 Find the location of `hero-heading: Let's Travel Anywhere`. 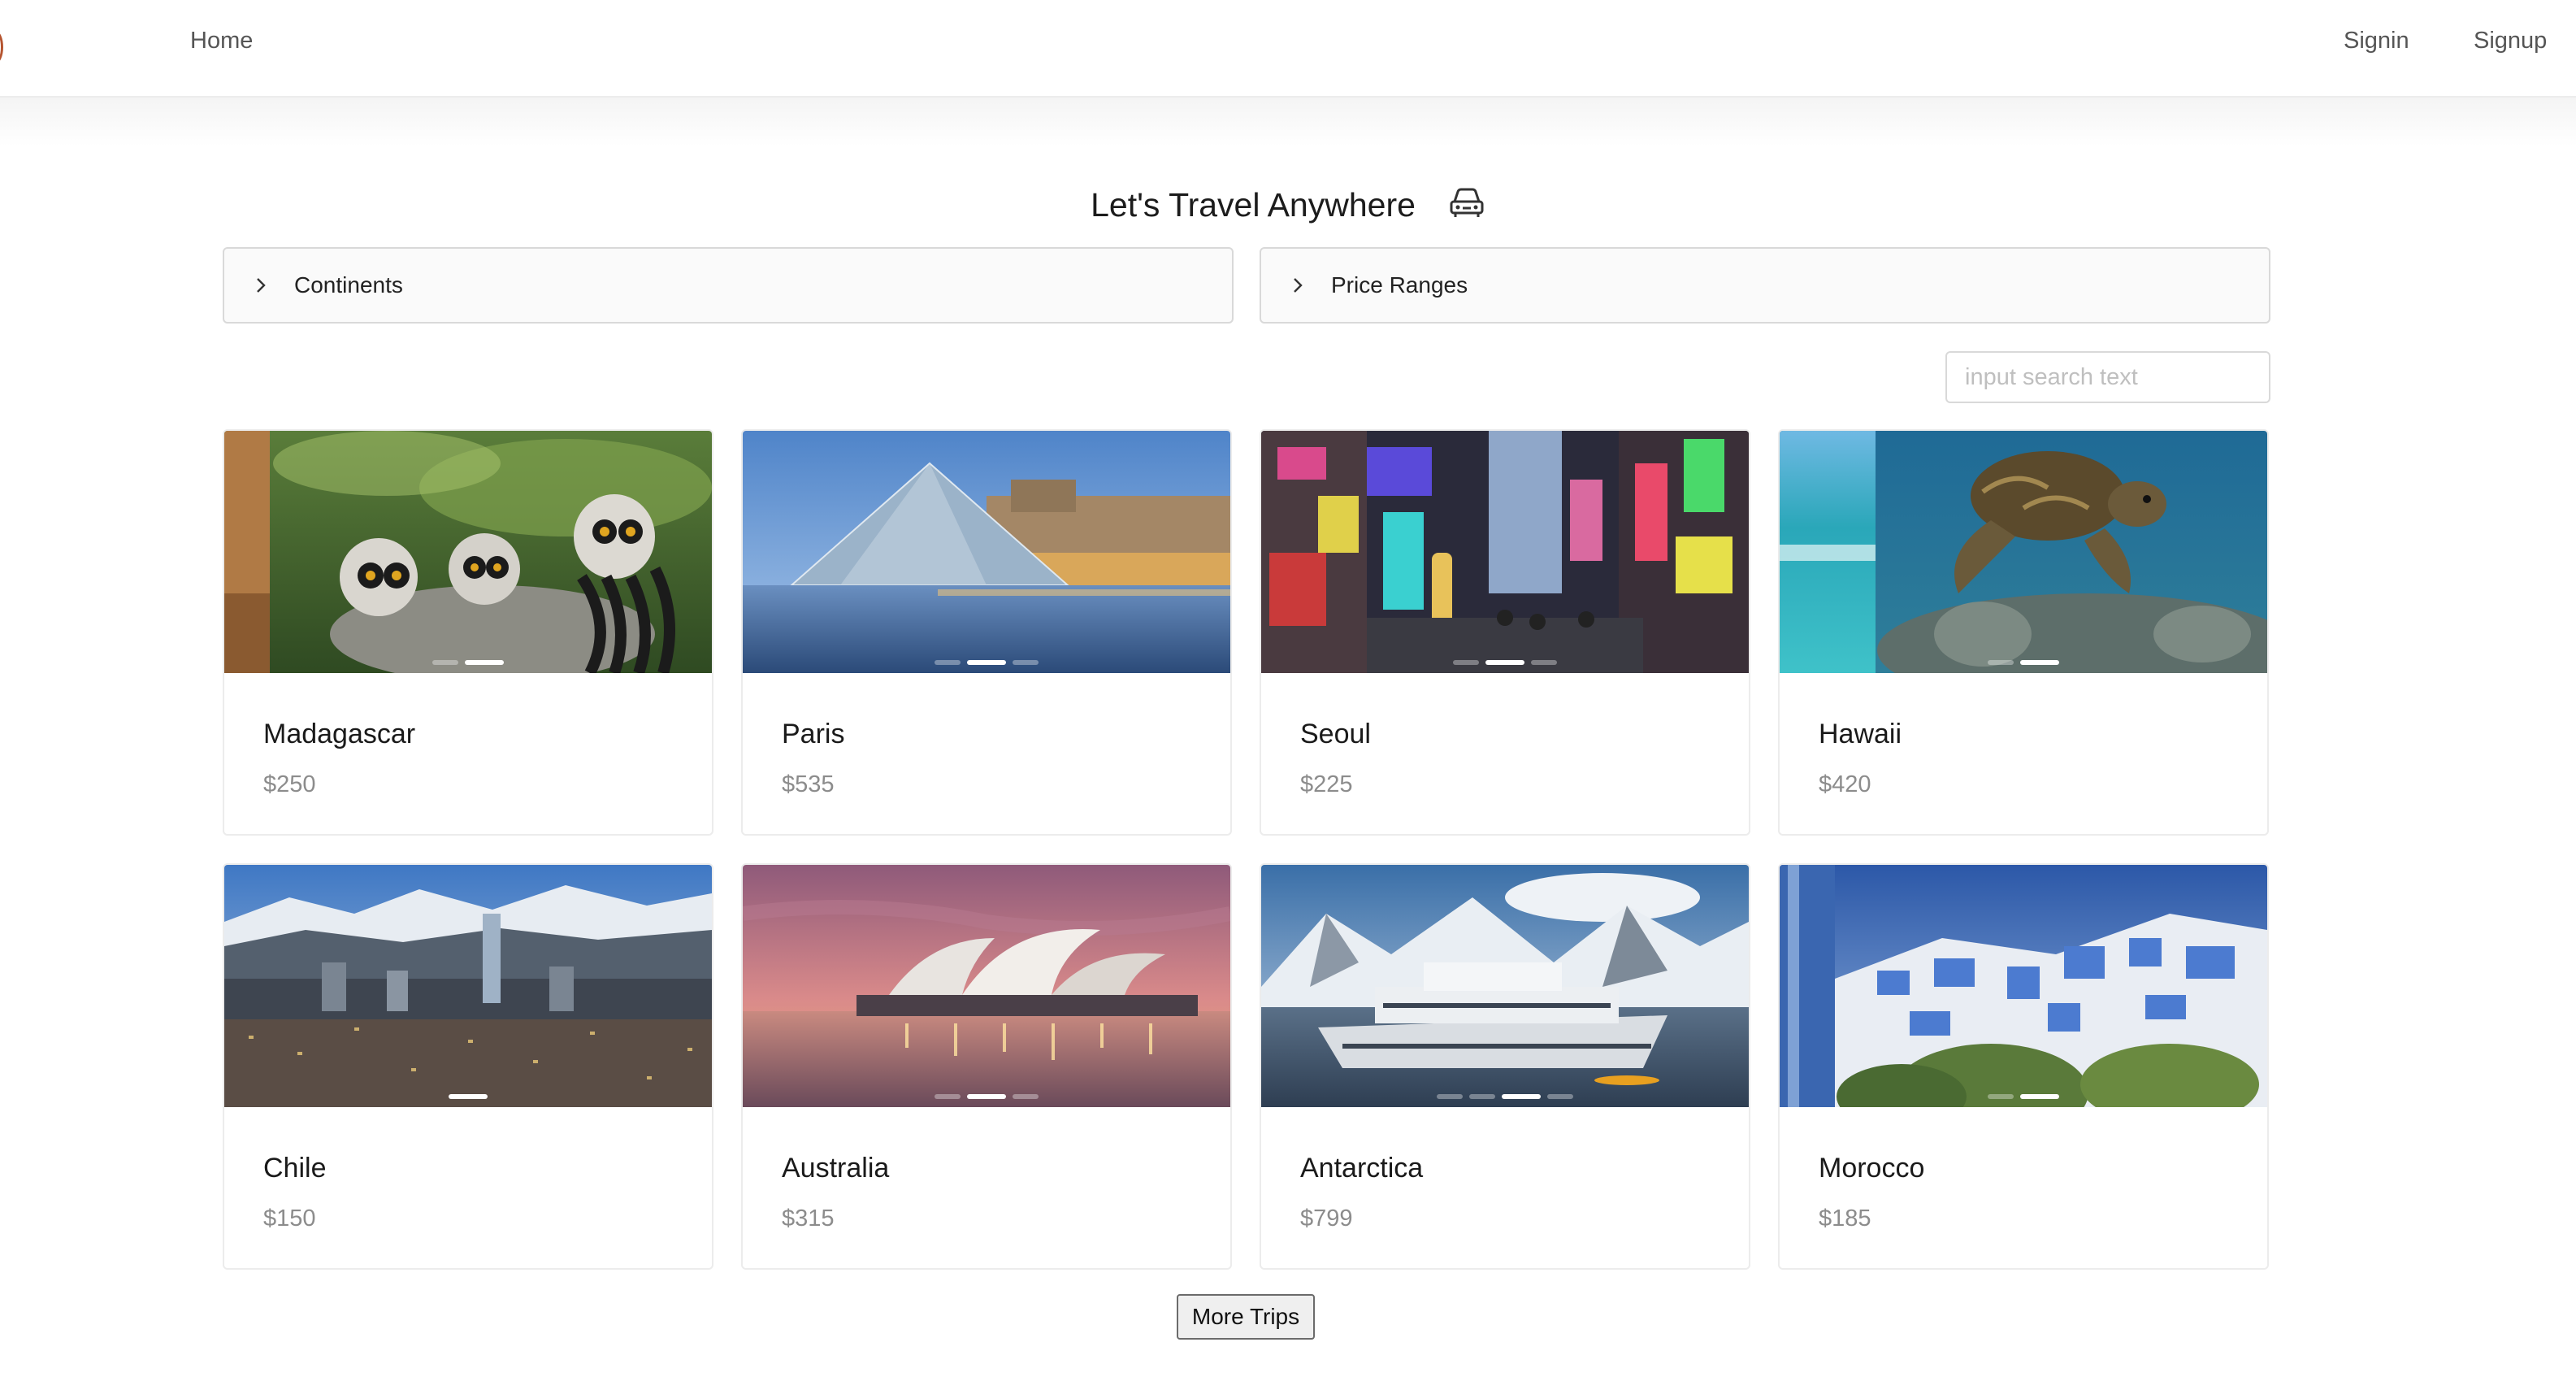

hero-heading: Let's Travel Anywhere is located at coordinates (1288, 204).